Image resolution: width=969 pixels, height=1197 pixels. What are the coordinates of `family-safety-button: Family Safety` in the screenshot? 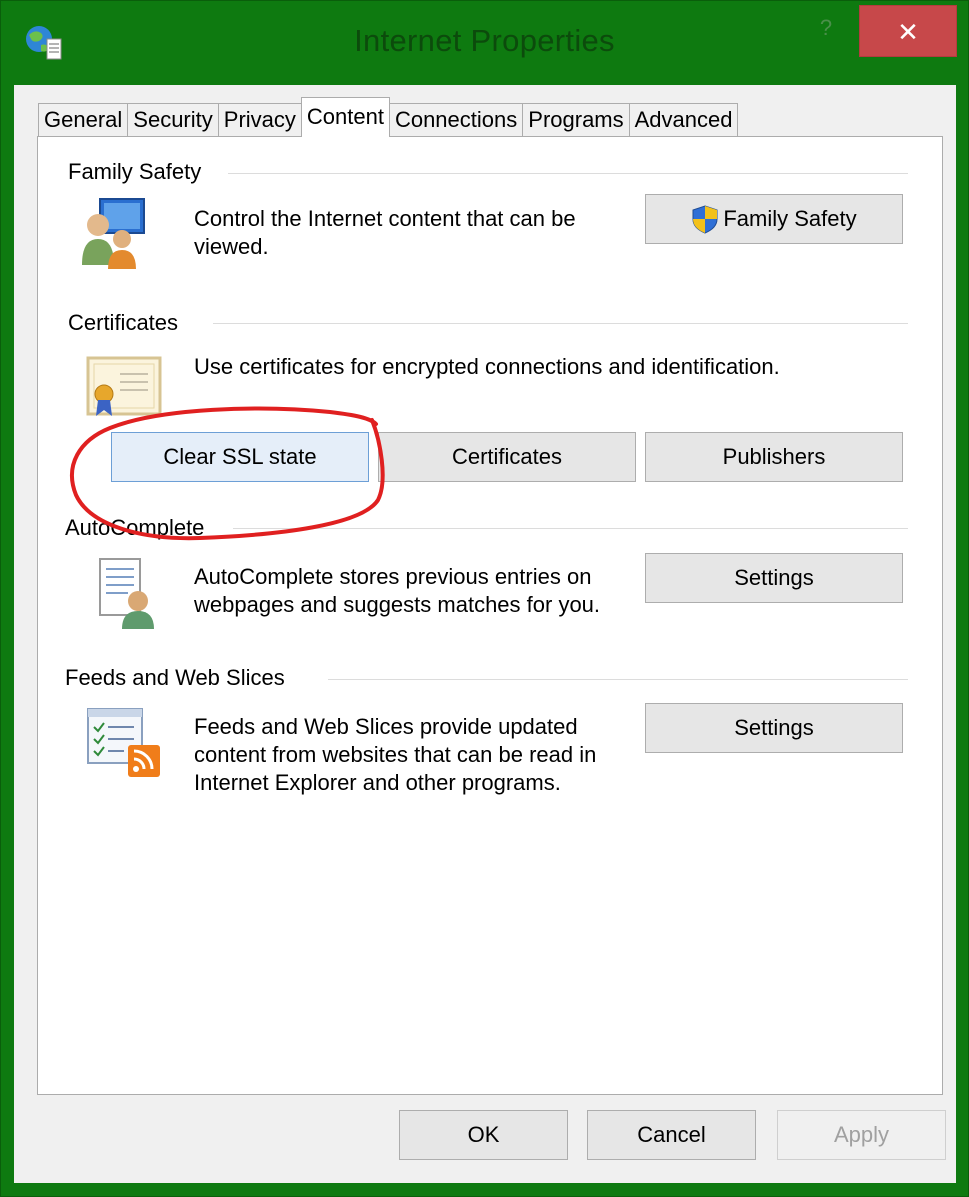 It's located at (774, 219).